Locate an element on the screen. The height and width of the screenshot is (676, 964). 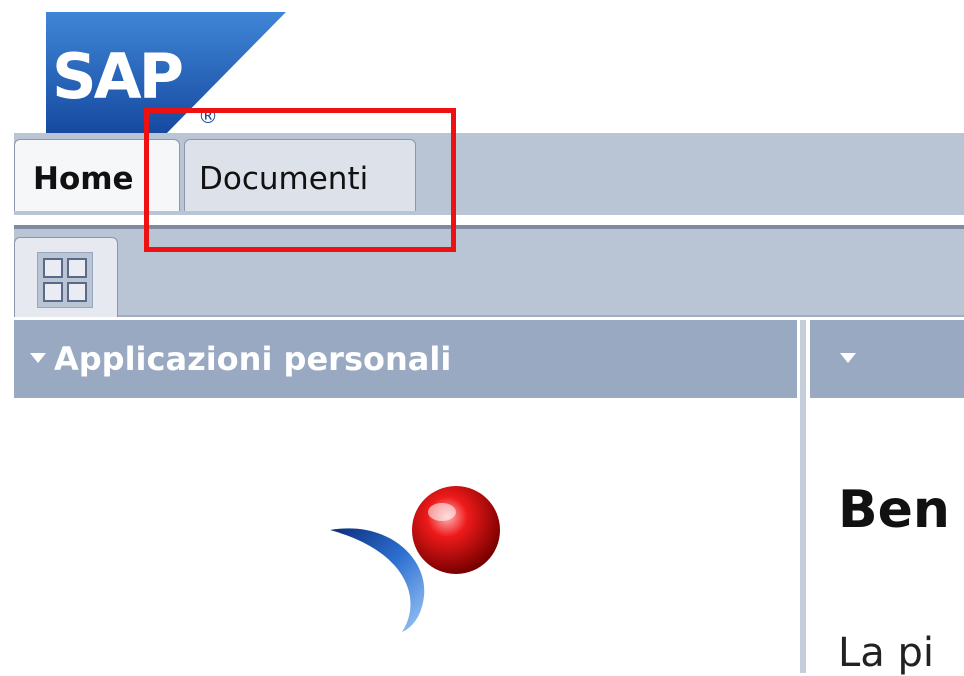
highlight-box is located at coordinates (300, 180).